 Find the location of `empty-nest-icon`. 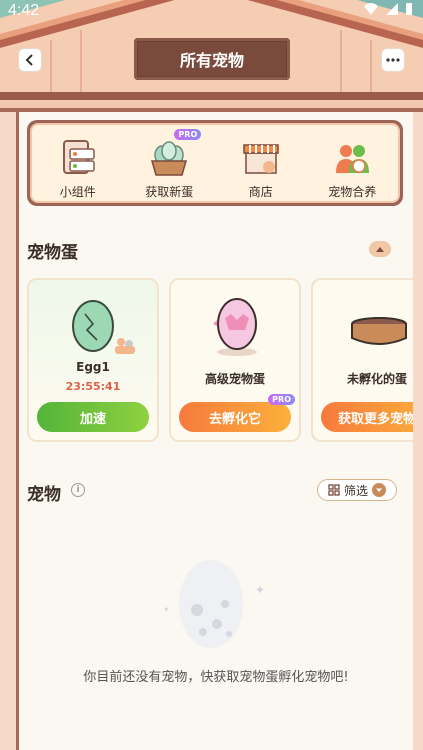

empty-nest-icon is located at coordinates (379, 331).